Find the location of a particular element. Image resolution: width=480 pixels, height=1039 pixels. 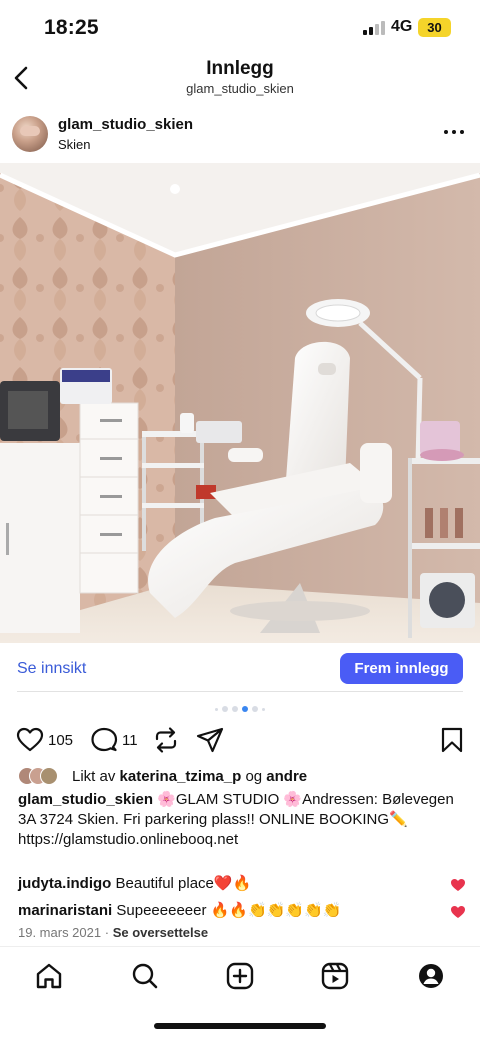

more-icon is located at coordinates (454, 132).